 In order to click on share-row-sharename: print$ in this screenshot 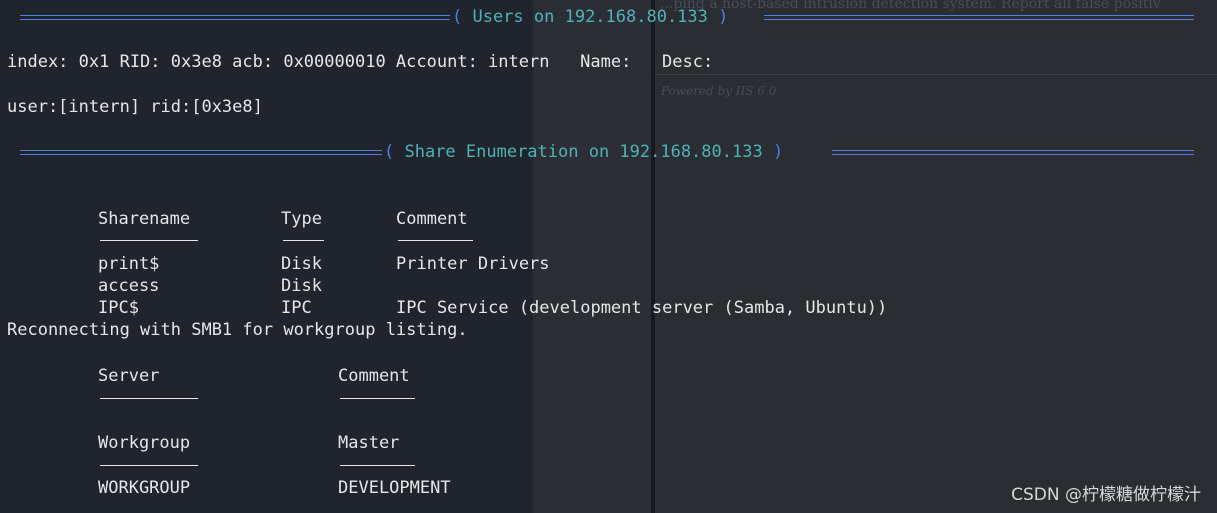, I will do `click(129, 264)`.